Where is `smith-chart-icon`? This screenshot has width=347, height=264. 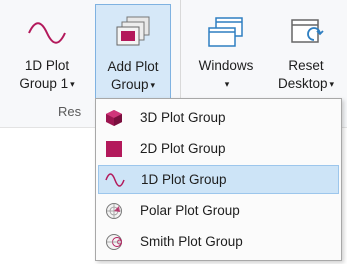 smith-chart-icon is located at coordinates (114, 241).